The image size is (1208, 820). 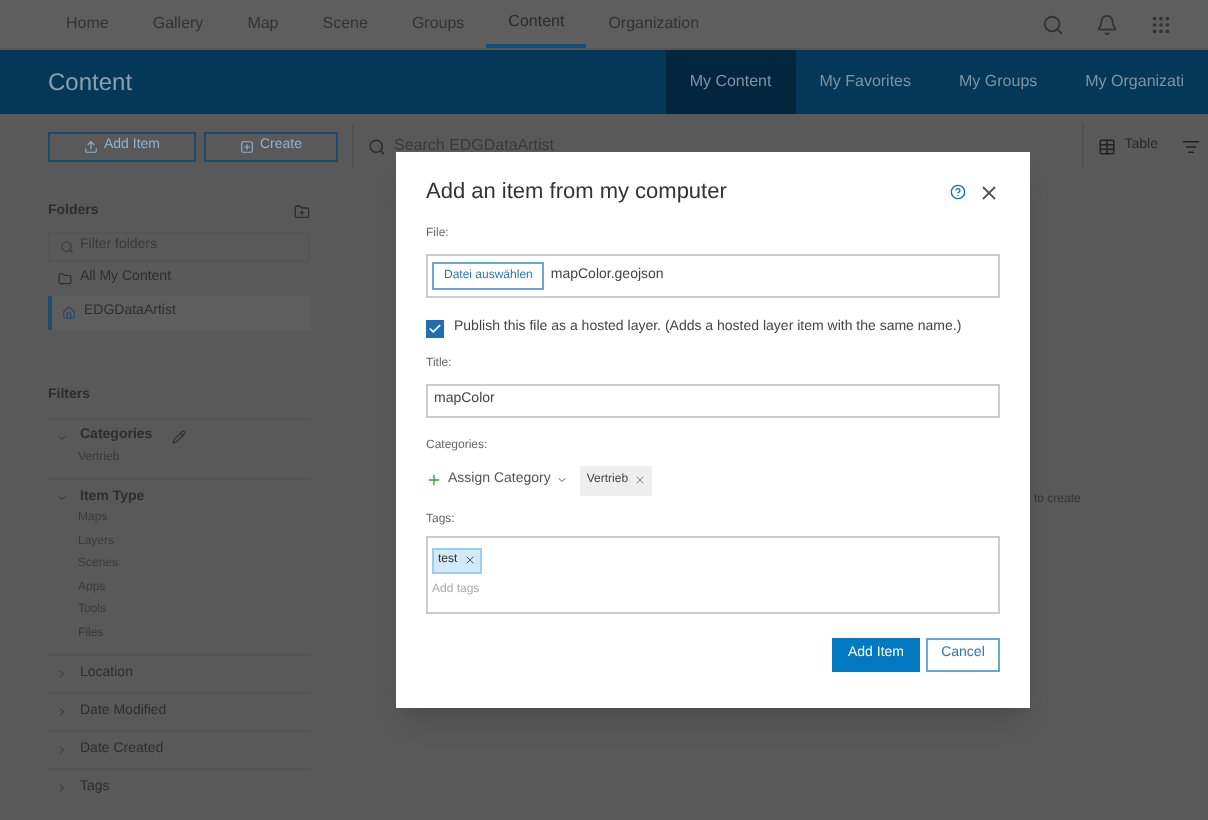 What do you see at coordinates (246, 146) in the screenshot?
I see `plus-square-icon` at bounding box center [246, 146].